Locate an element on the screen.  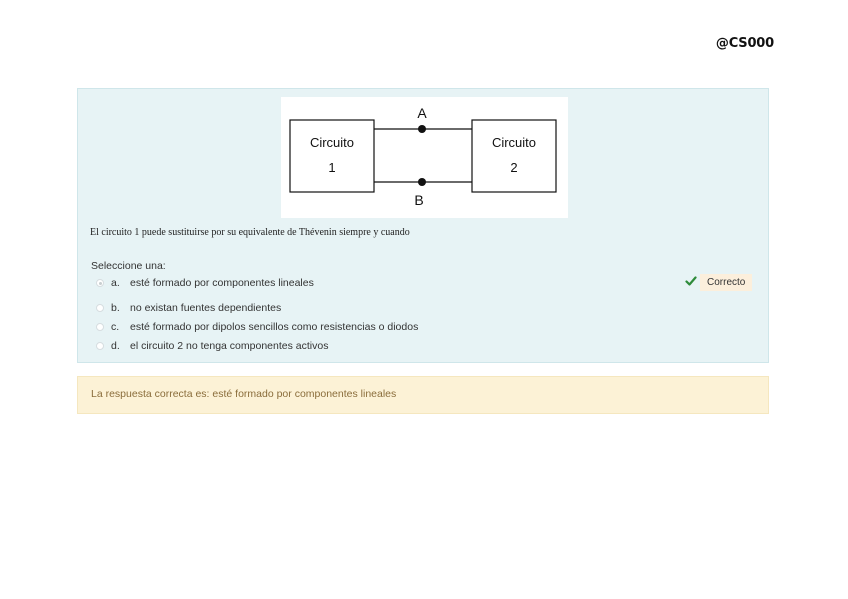
option-d-letter: d. is located at coordinates (115, 346).